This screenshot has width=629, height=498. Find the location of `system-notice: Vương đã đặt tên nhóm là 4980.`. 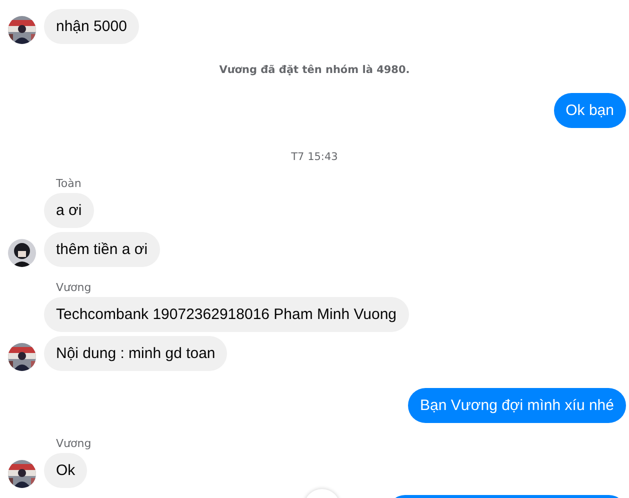

system-notice: Vương đã đặt tên nhóm là 4980. is located at coordinates (314, 70).